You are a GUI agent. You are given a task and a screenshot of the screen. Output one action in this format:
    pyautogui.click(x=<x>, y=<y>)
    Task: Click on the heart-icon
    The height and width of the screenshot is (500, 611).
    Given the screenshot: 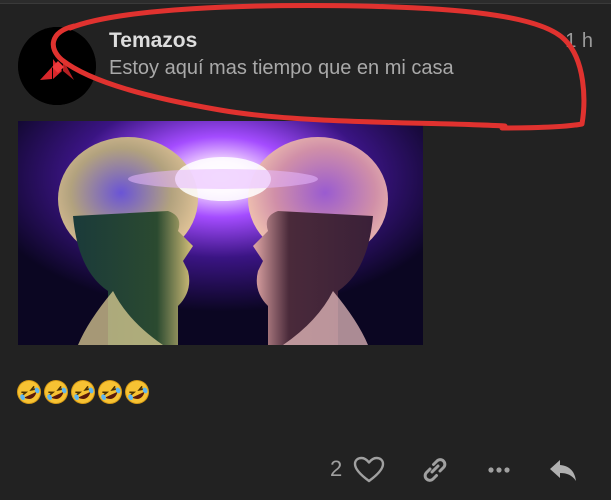 What is the action you would take?
    pyautogui.click(x=369, y=470)
    